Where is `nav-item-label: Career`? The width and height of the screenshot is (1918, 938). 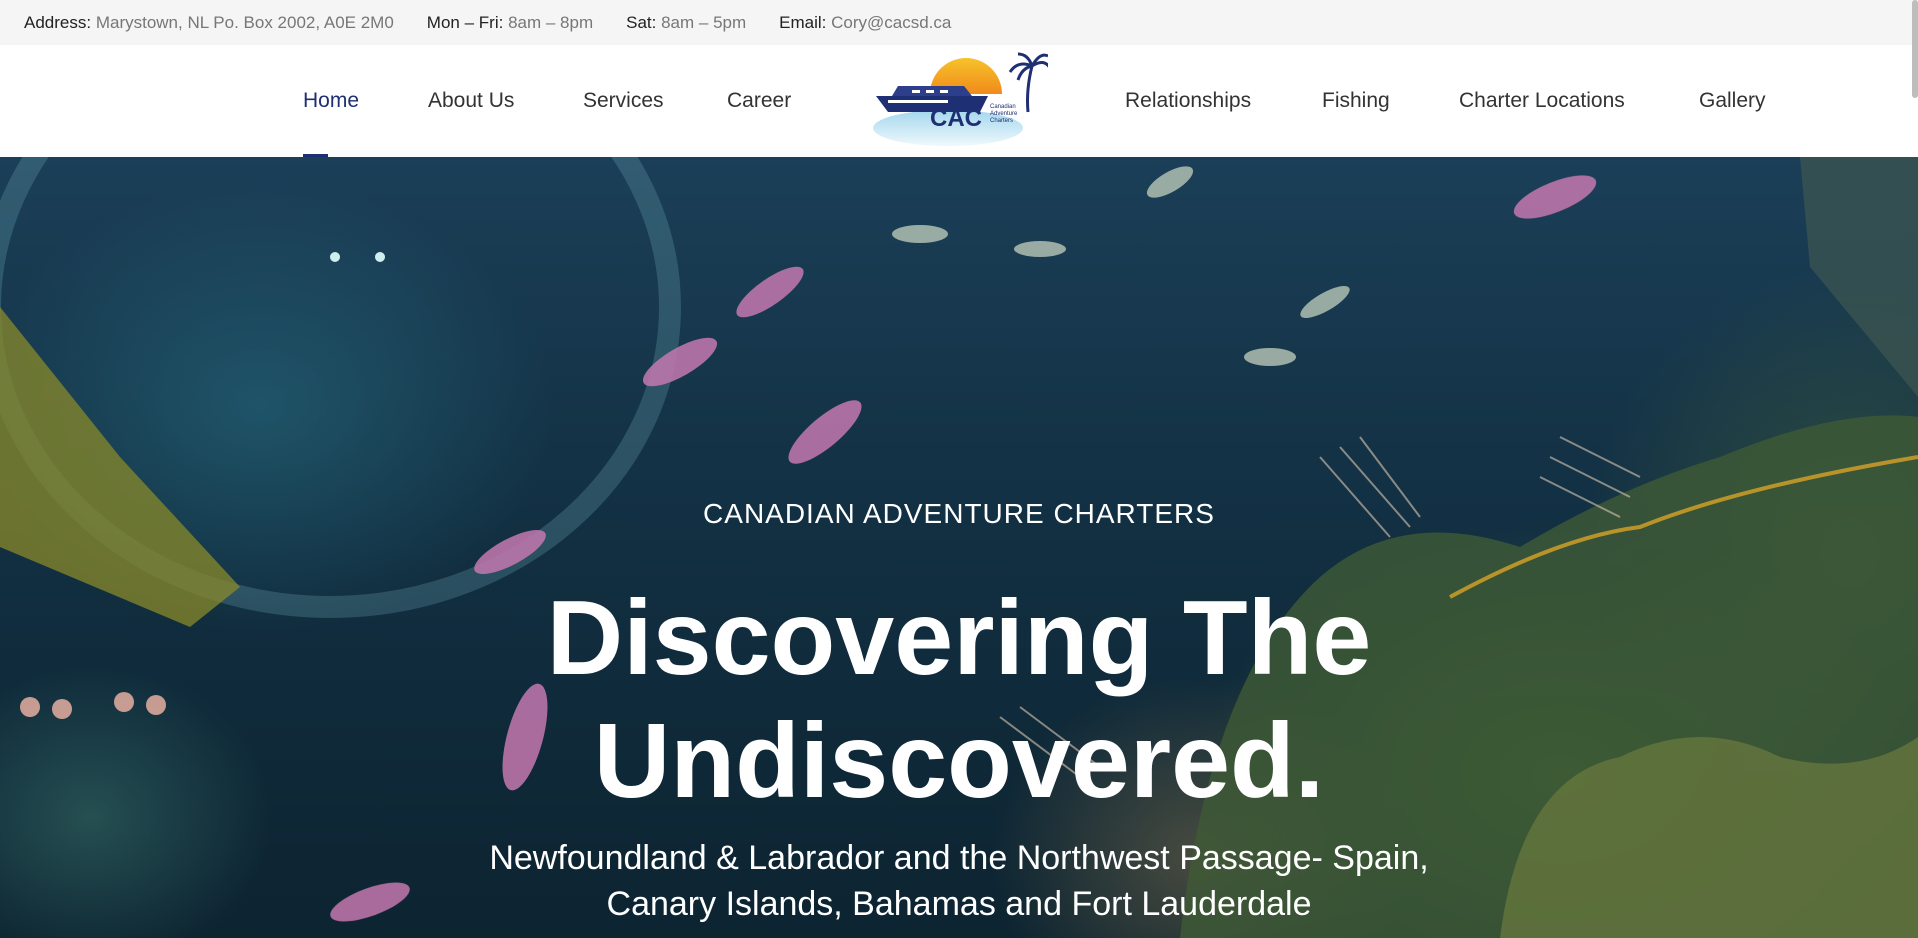
nav-item-label: Career is located at coordinates (759, 100).